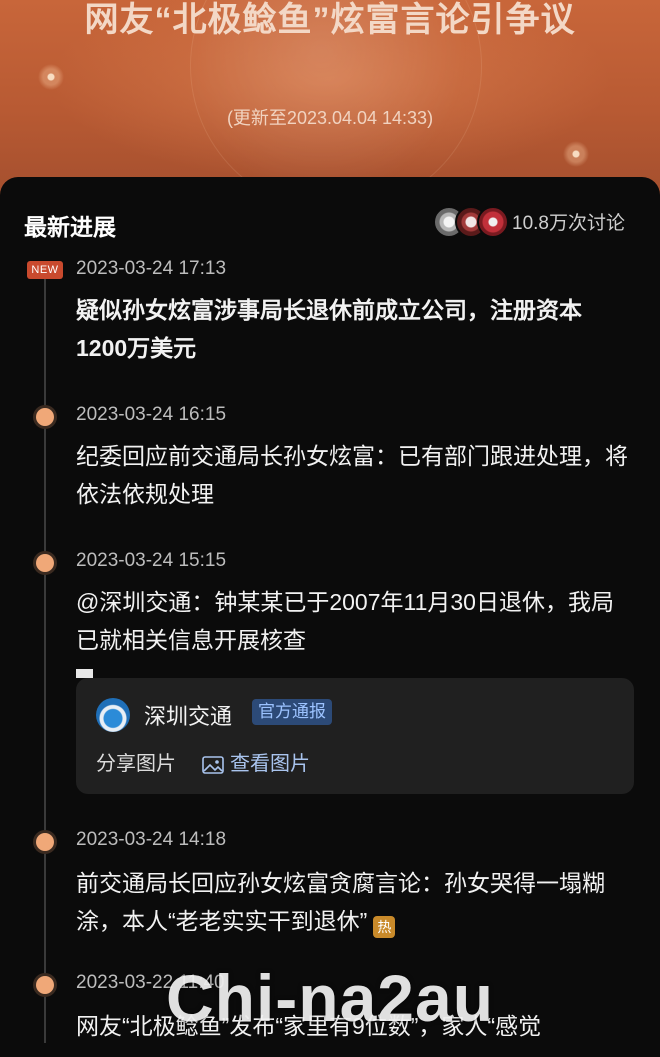  I want to click on shared-image-card: 深圳交通 官方通报 分享图片 查看图片, so click(355, 736).